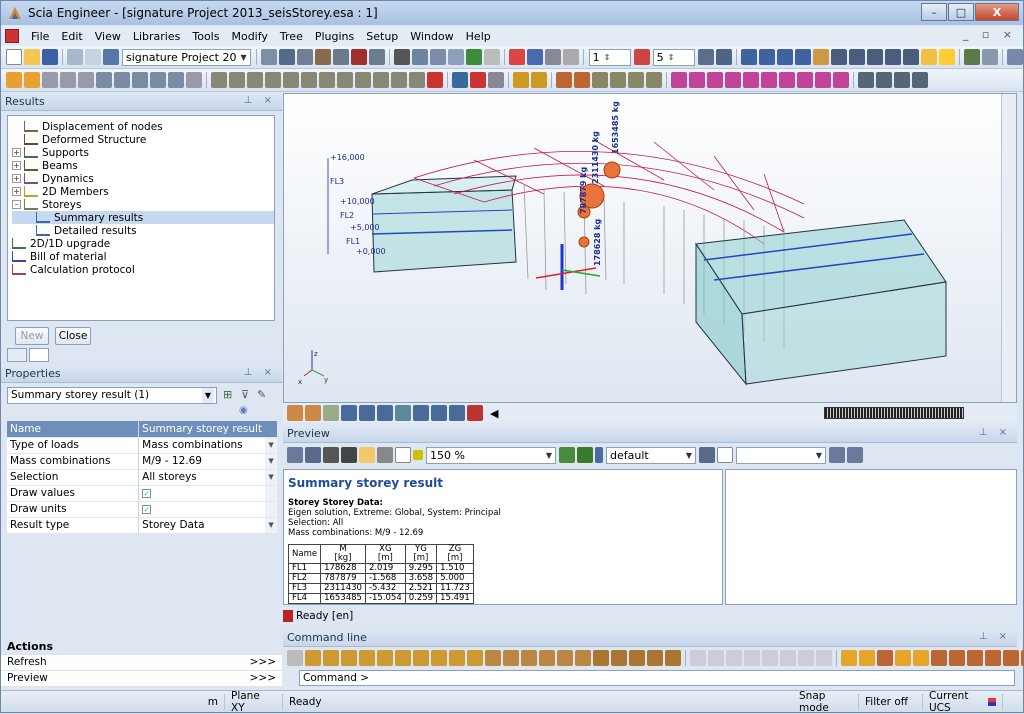 Image resolution: width=1024 pixels, height=714 pixels. Describe the element at coordinates (143, 139) in the screenshot. I see `tree-item: Deformed Structure` at that location.